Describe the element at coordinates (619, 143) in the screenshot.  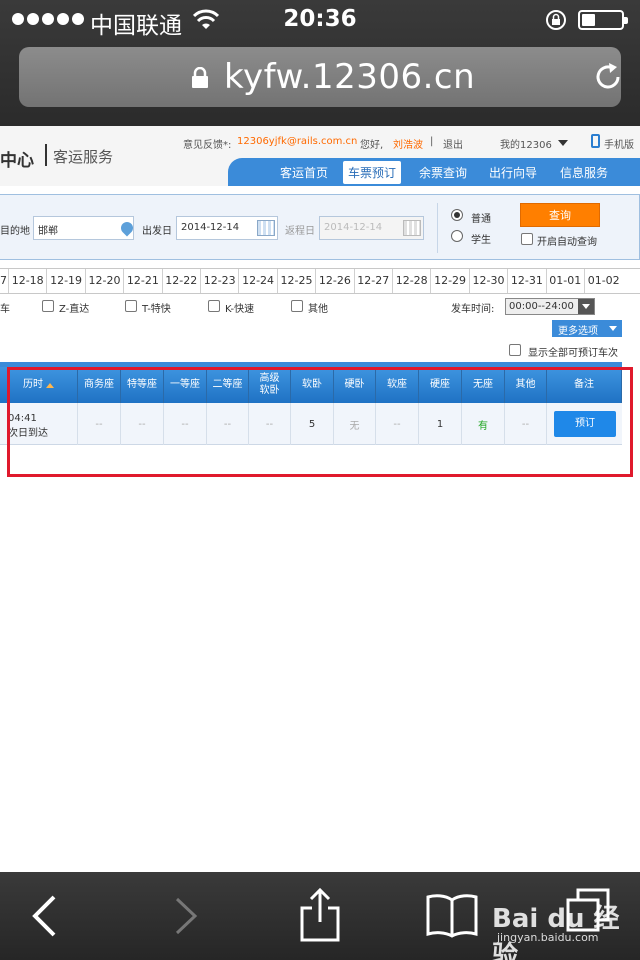
I see `mobile-version-link: 手机版` at that location.